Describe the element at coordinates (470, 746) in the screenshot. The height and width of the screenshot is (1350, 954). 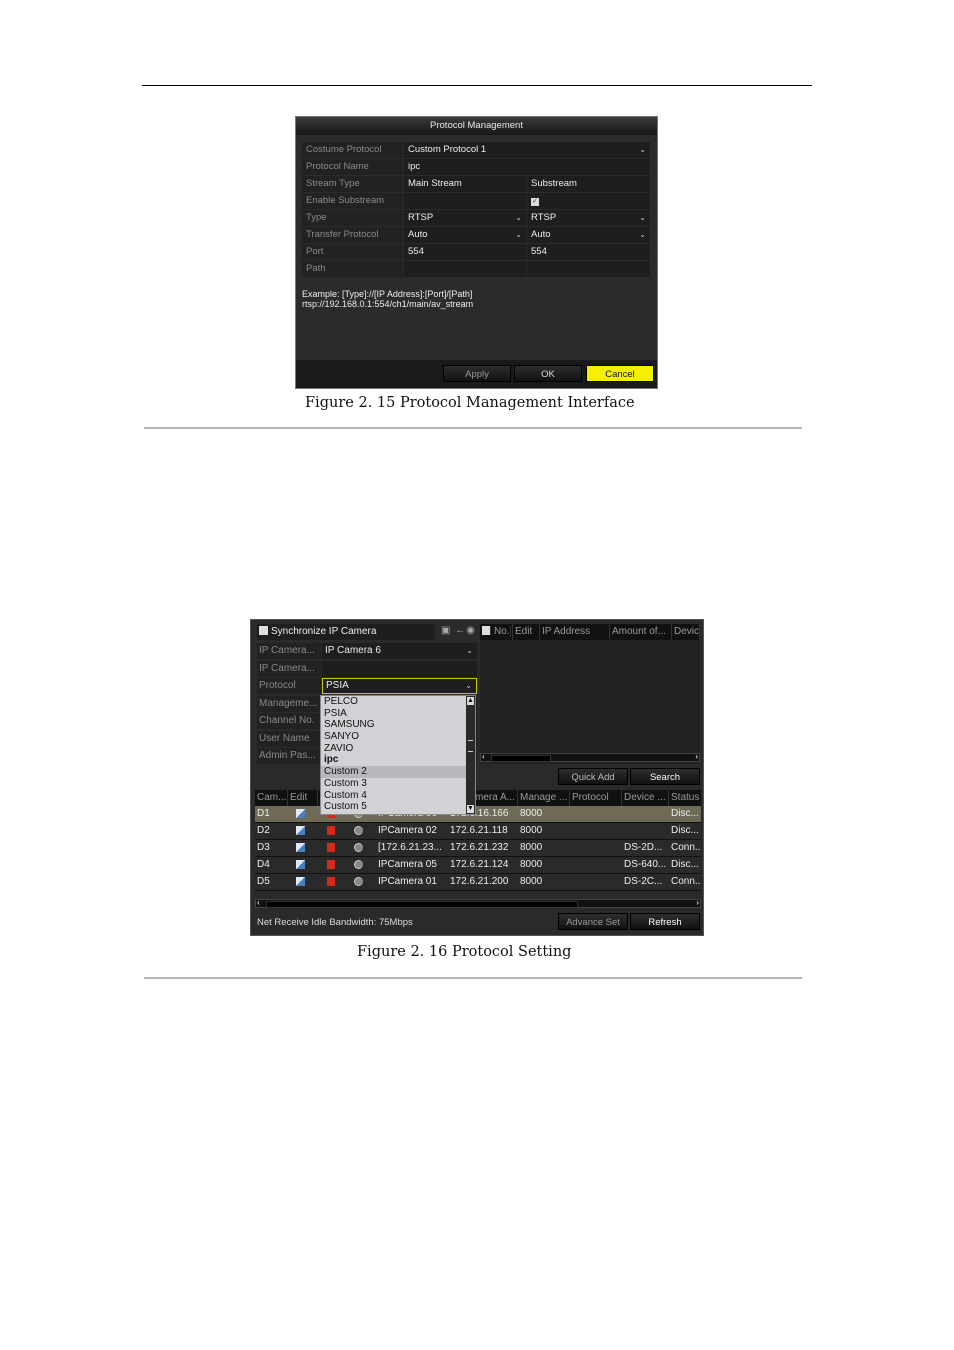
I see `scroll-grip` at that location.